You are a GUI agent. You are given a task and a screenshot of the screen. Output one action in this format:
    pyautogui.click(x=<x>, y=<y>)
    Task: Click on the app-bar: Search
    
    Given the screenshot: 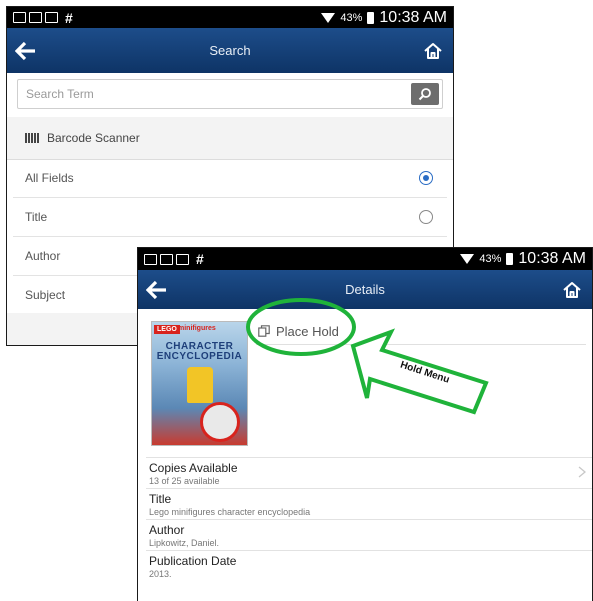 What is the action you would take?
    pyautogui.click(x=230, y=50)
    